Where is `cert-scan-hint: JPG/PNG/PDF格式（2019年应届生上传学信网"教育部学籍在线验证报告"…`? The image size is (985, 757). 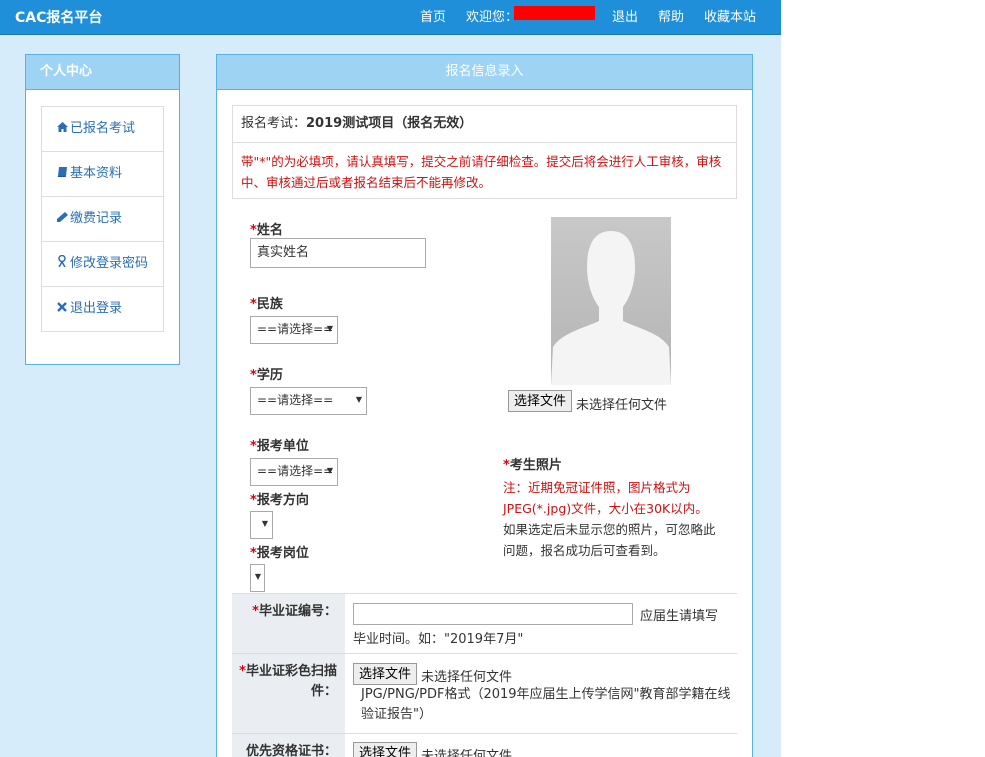 cert-scan-hint: JPG/PNG/PDF格式（2019年应届生上传学信网"教育部学籍在线验证报告"… is located at coordinates (546, 704).